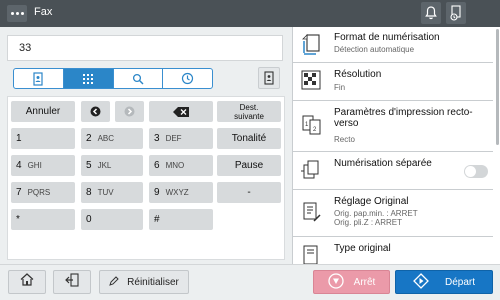  Describe the element at coordinates (312, 212) in the screenshot. I see `original-settings-icon` at that location.